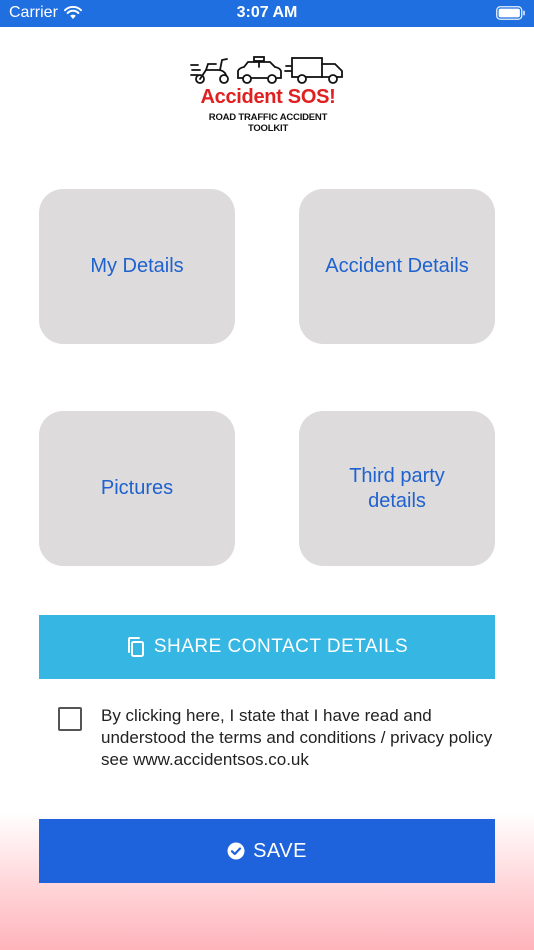 The height and width of the screenshot is (950, 534). What do you see at coordinates (70, 719) in the screenshot?
I see `terms-checkbox` at bounding box center [70, 719].